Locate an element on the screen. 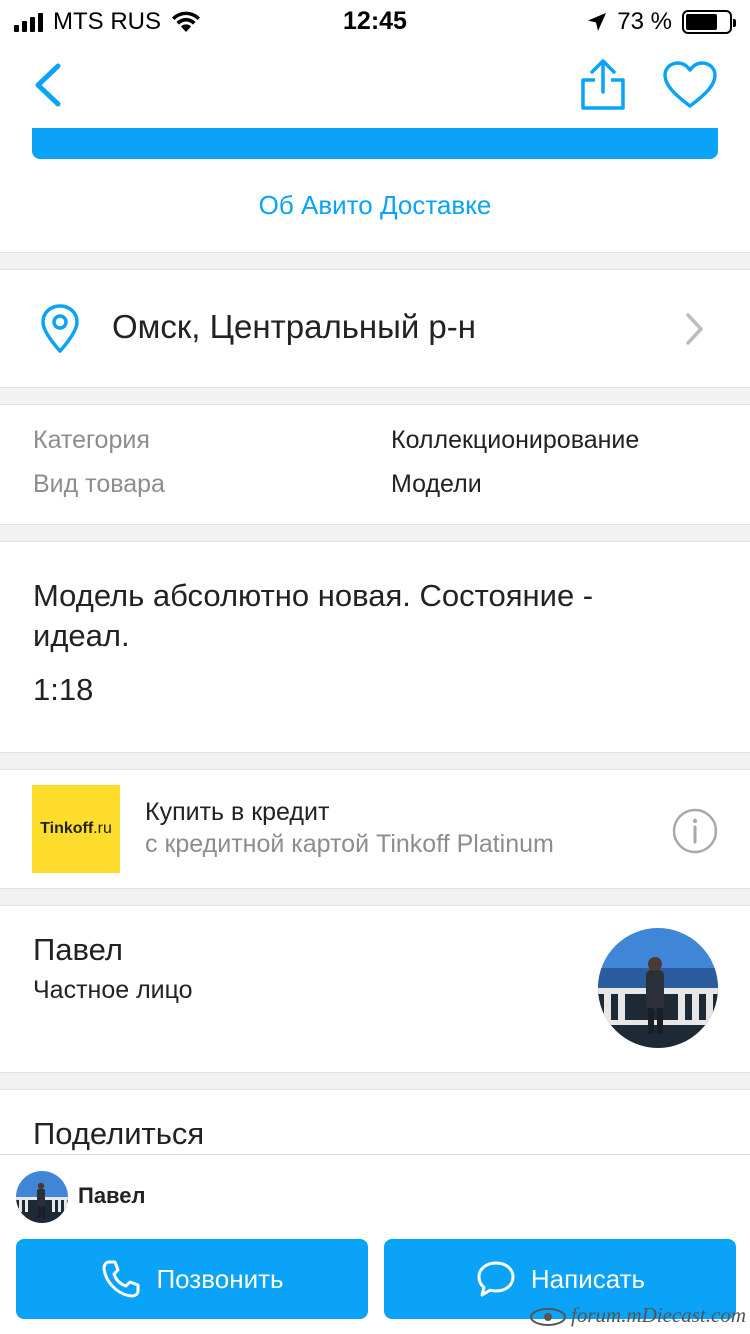  credit-subtitle: с кредитной картой Tinkoff Platinum is located at coordinates (349, 844).